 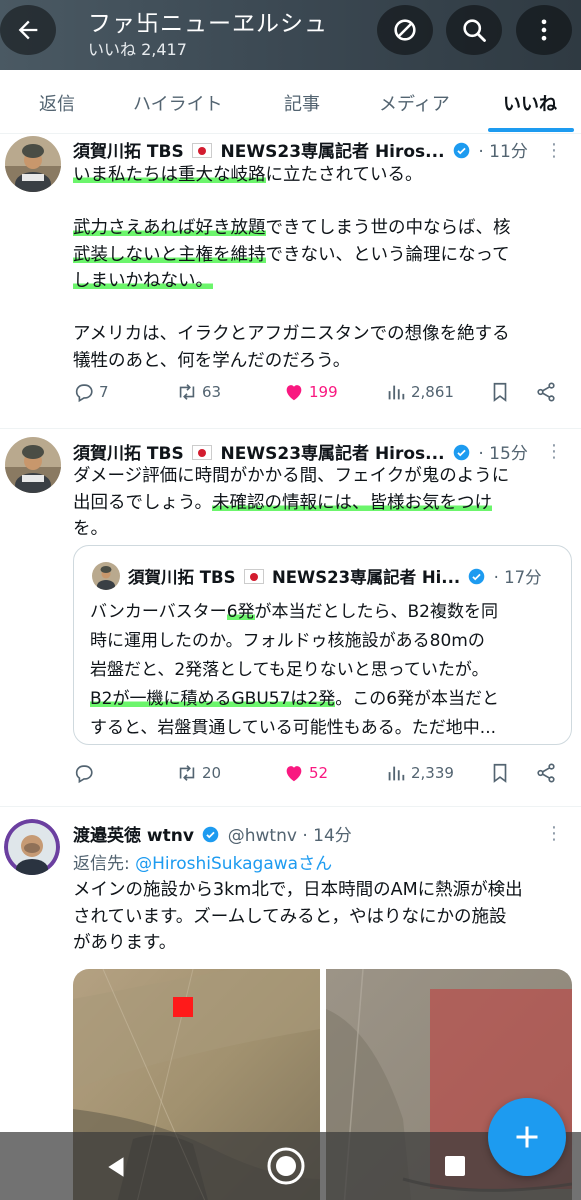 I want to click on compose-post-button, so click(x=527, y=1137).